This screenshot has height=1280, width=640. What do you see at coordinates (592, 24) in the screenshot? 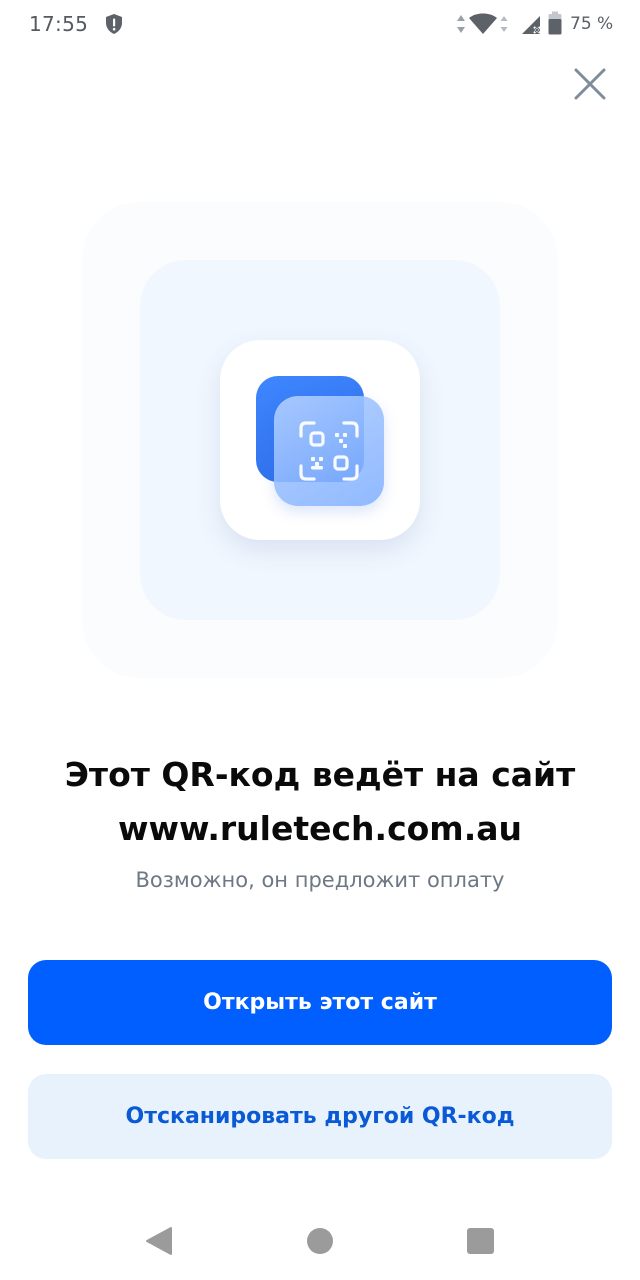
I see `battery-percent: 75 %` at bounding box center [592, 24].